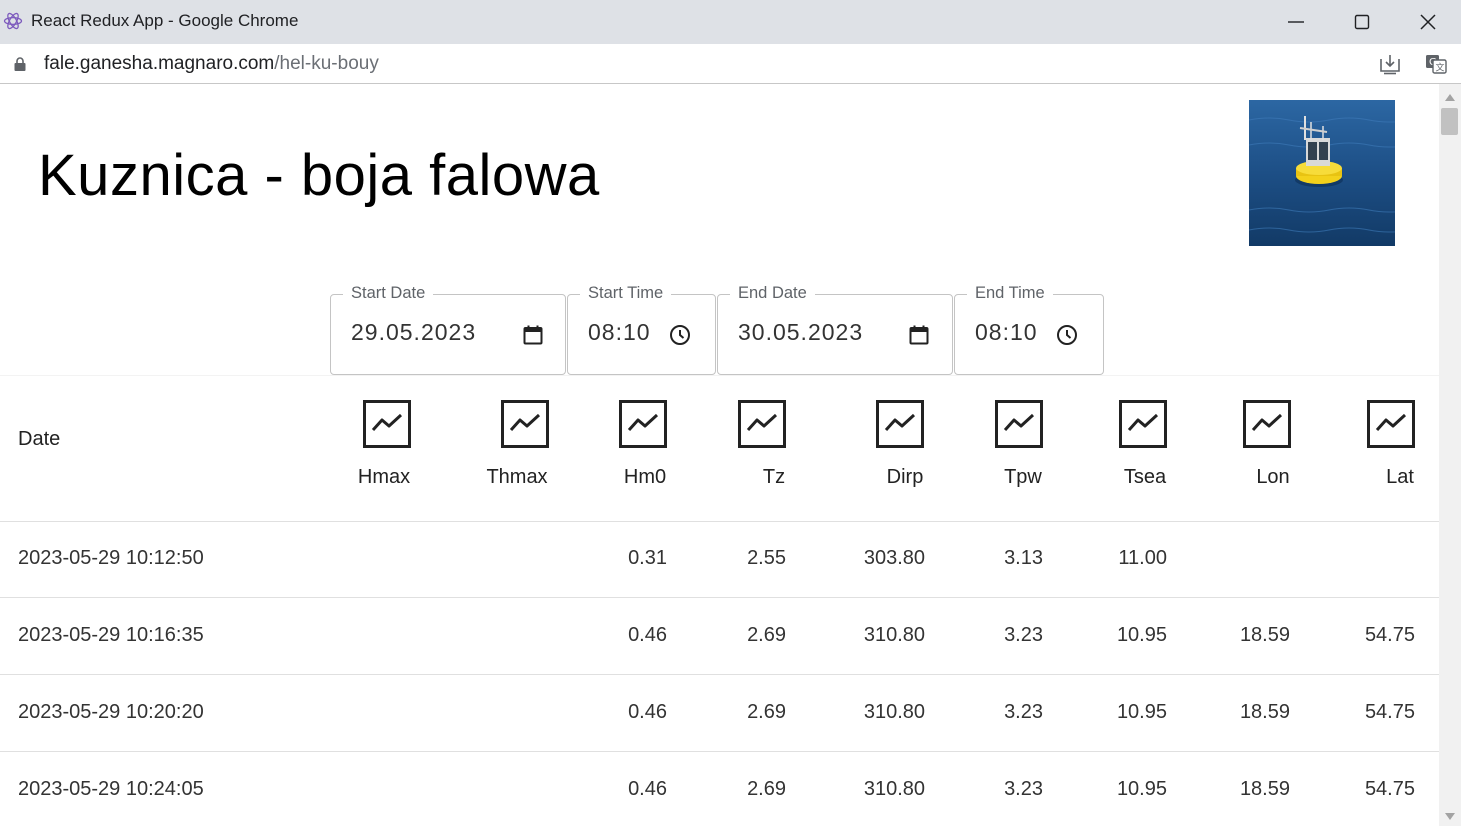 This screenshot has height=826, width=1461. I want to click on end-time-field: End Time 08:10, so click(1029, 329).